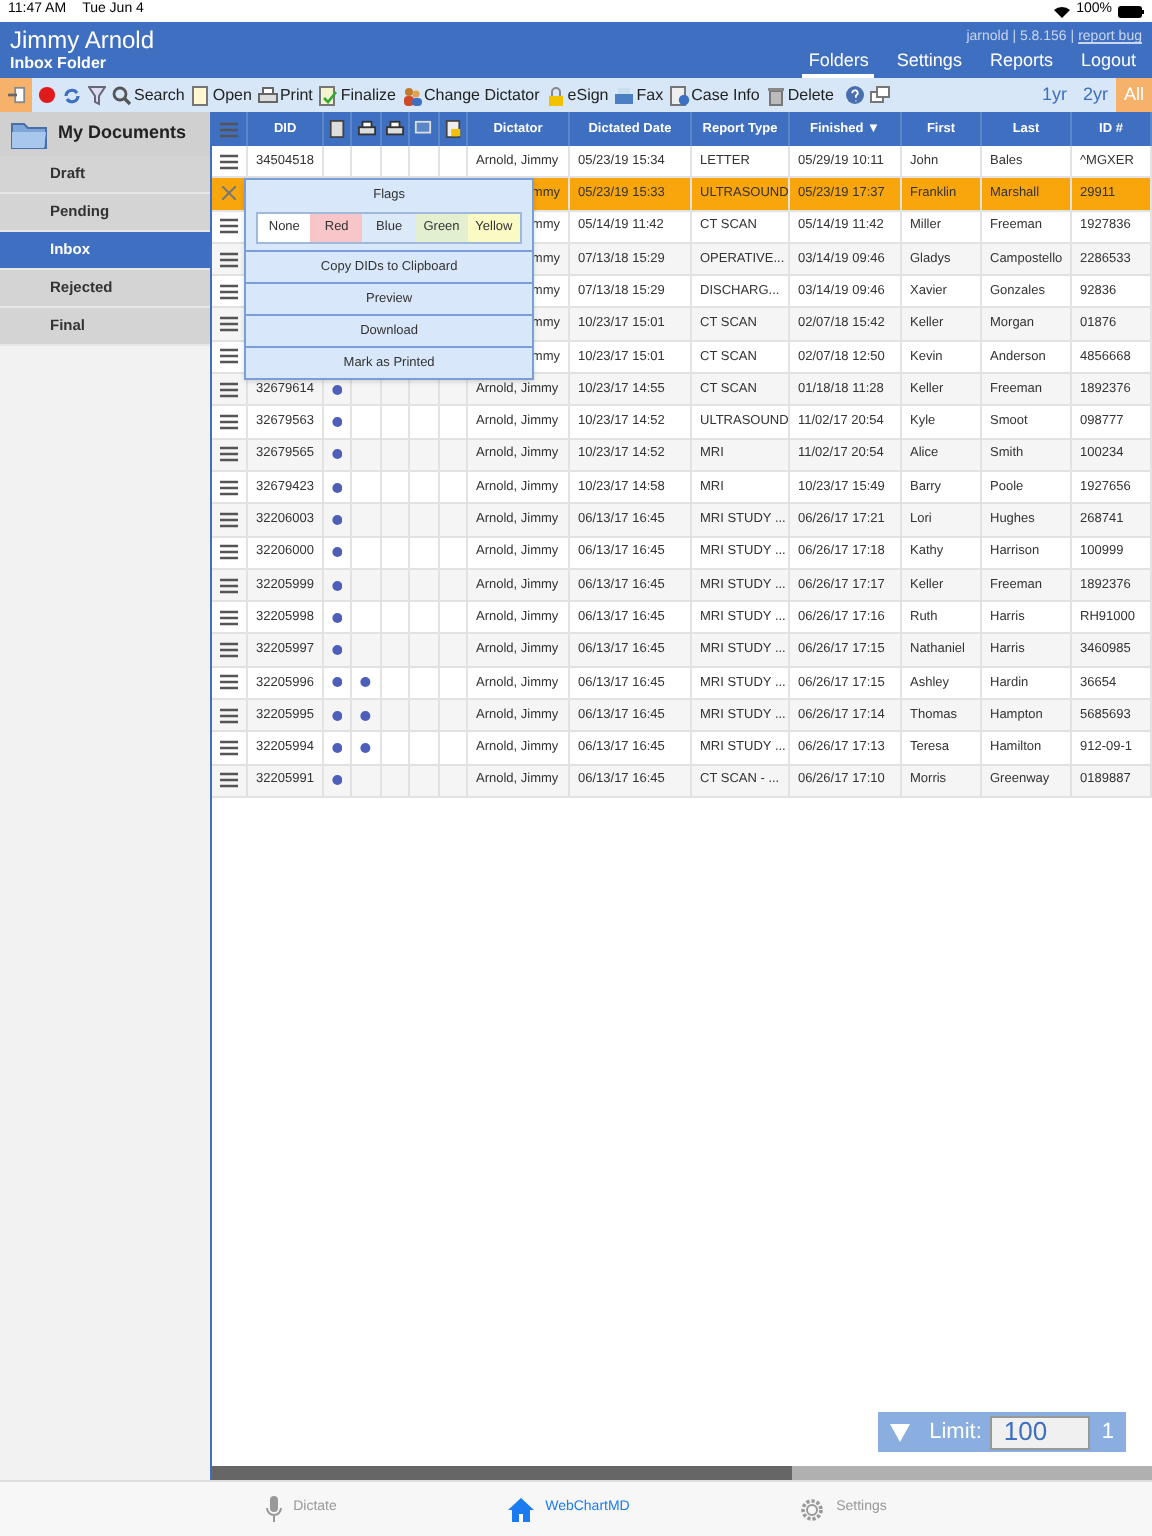  I want to click on toolbar-button: Open, so click(221, 95).